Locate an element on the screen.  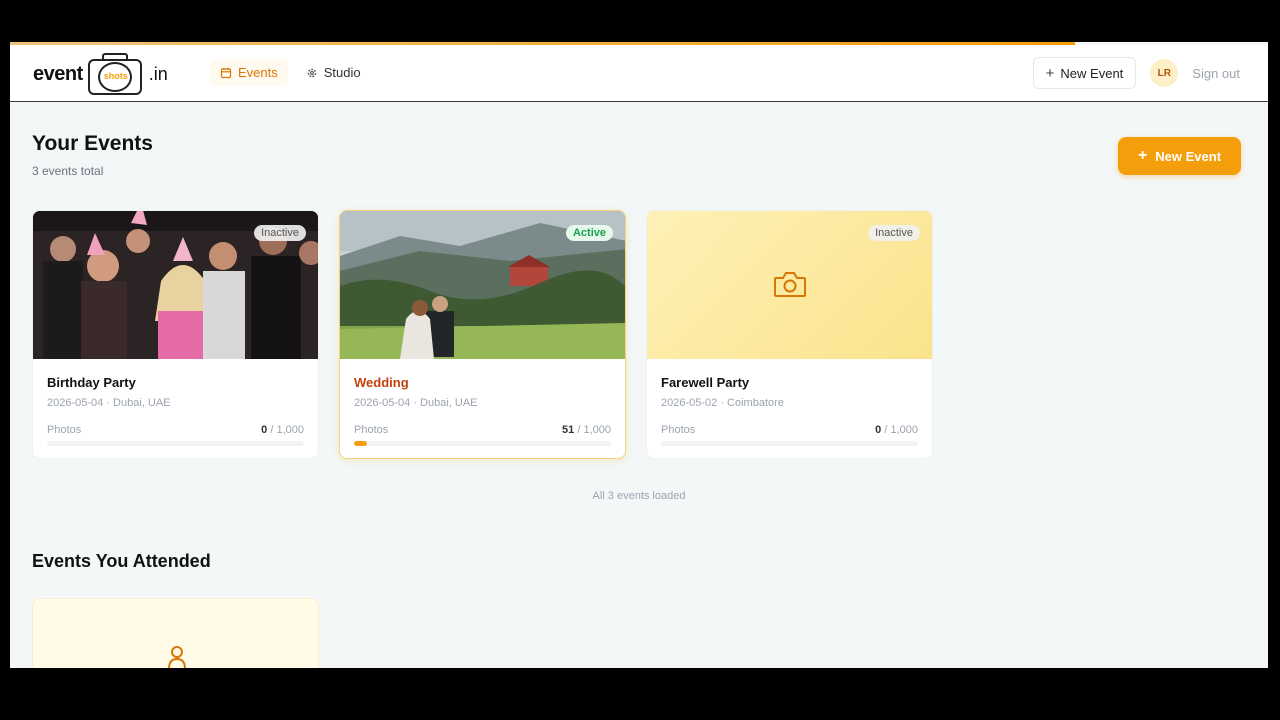
status-badge: Active is located at coordinates (589, 233).